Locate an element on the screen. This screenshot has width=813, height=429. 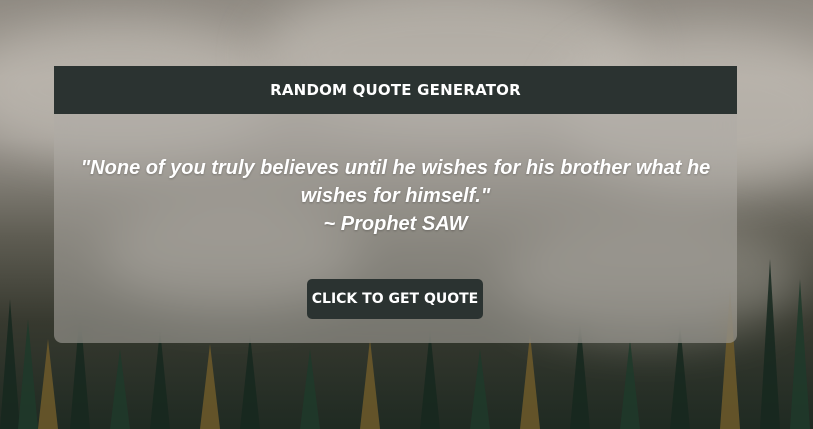
app-title: RANDOM QUOTE GENERATOR is located at coordinates (395, 90).